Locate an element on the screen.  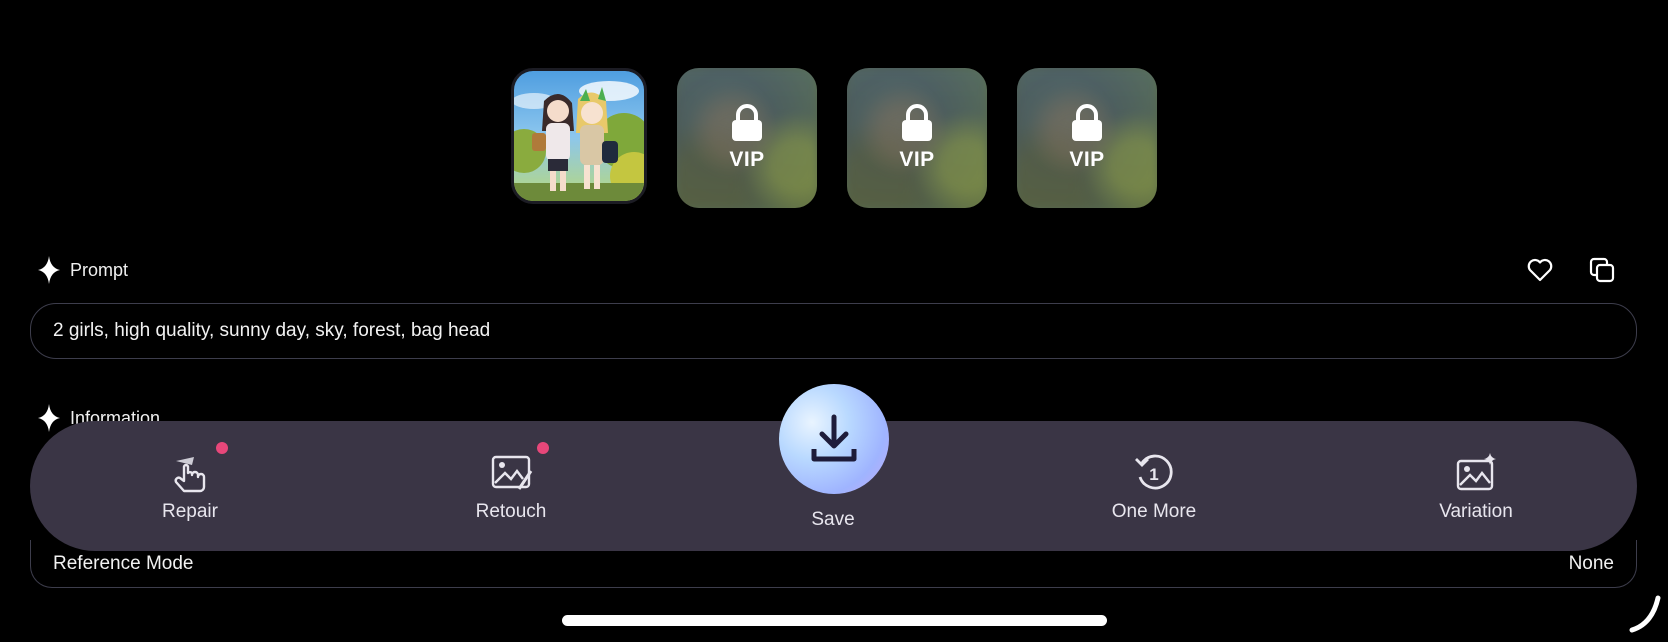
retouch-button: Retouch is located at coordinates (511, 482).